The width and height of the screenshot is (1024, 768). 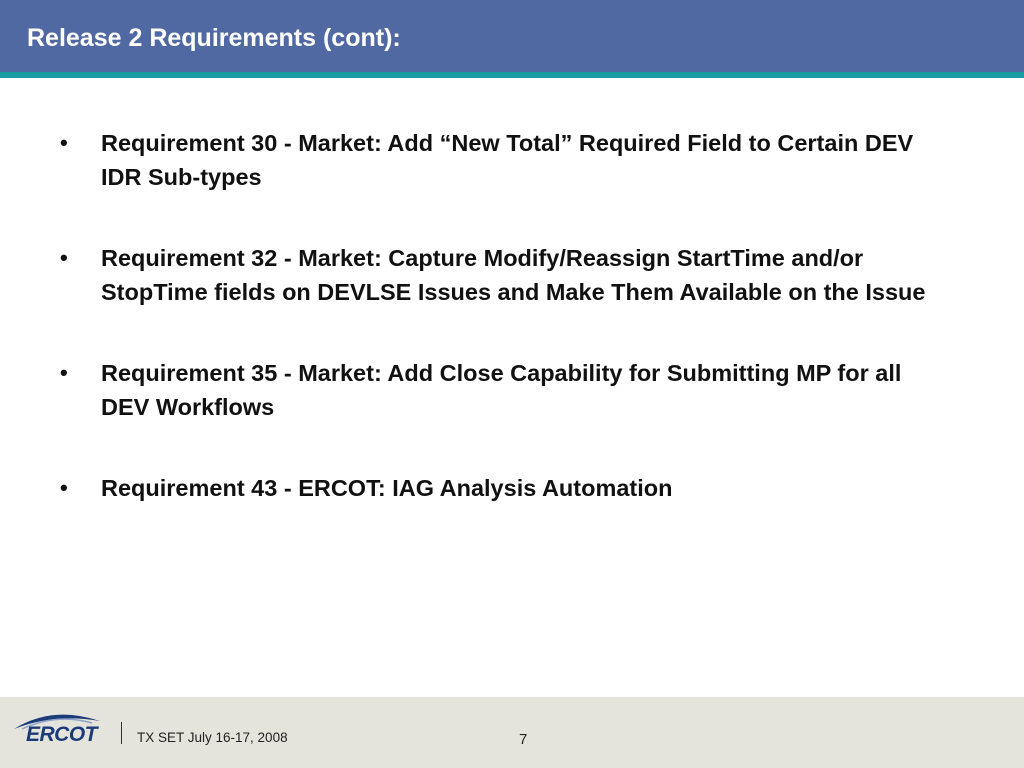 I want to click on footer-divider, so click(x=121, y=733).